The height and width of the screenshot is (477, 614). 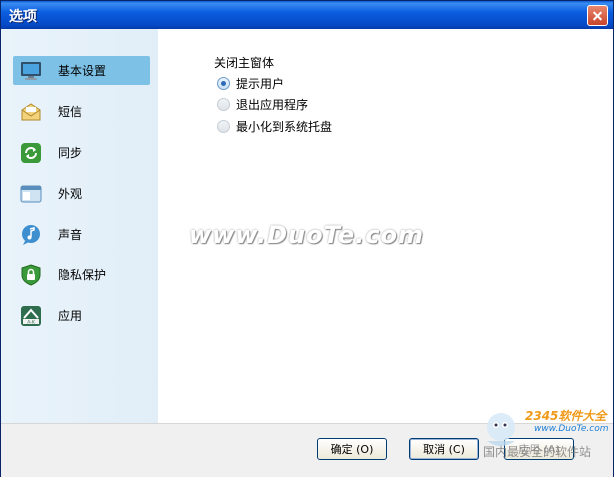 What do you see at coordinates (272, 104) in the screenshot?
I see `radio-label: 退出应用程序` at bounding box center [272, 104].